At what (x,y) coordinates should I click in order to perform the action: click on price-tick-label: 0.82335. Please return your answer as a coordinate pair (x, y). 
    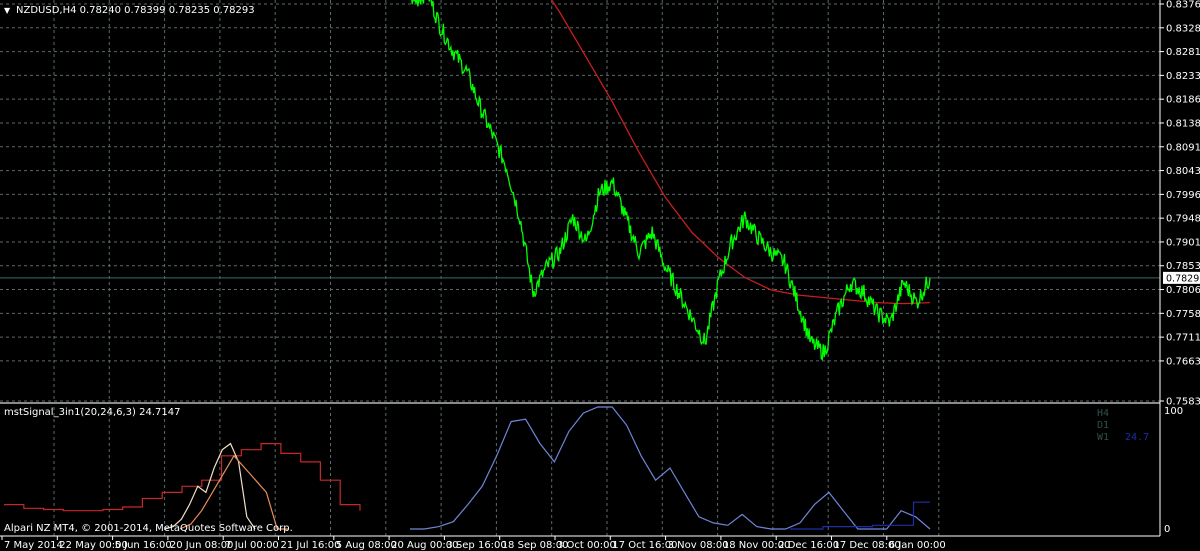
    Looking at the image, I should click on (1183, 76).